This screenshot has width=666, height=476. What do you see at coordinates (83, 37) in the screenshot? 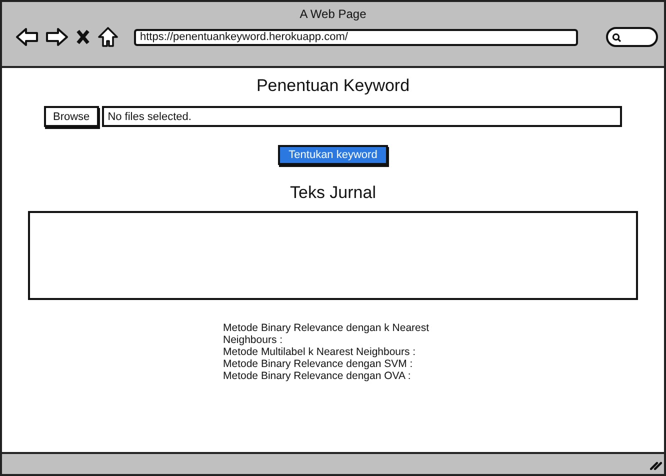
I see `close-icon` at bounding box center [83, 37].